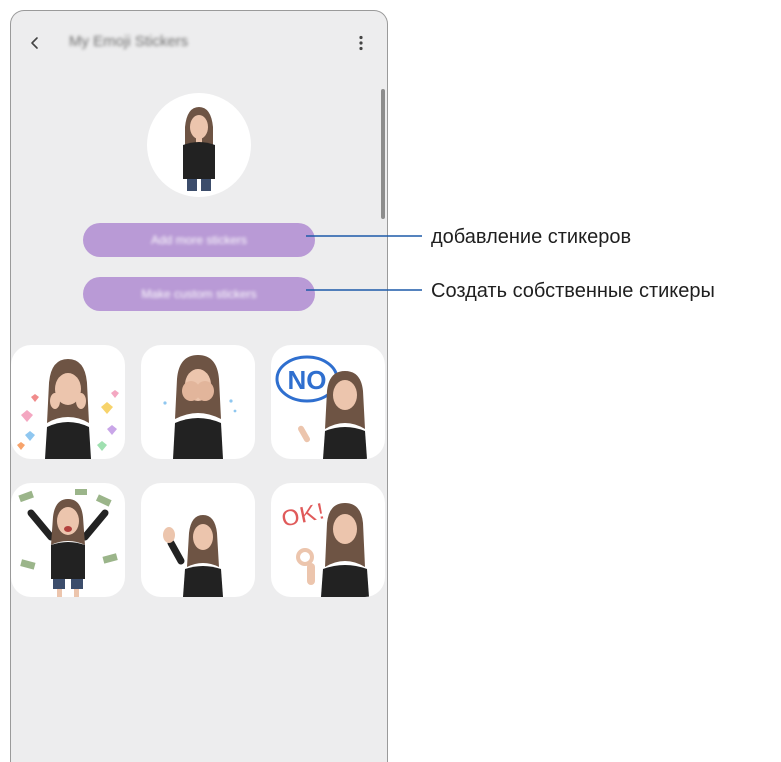 Image resolution: width=781 pixels, height=762 pixels. I want to click on sticker-face-palm, so click(198, 402).